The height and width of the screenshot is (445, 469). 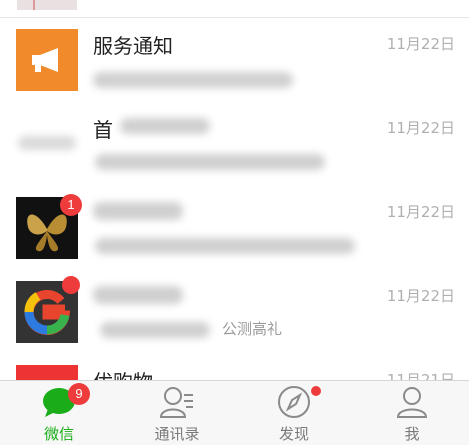 What do you see at coordinates (176, 402) in the screenshot?
I see `contacts-icon` at bounding box center [176, 402].